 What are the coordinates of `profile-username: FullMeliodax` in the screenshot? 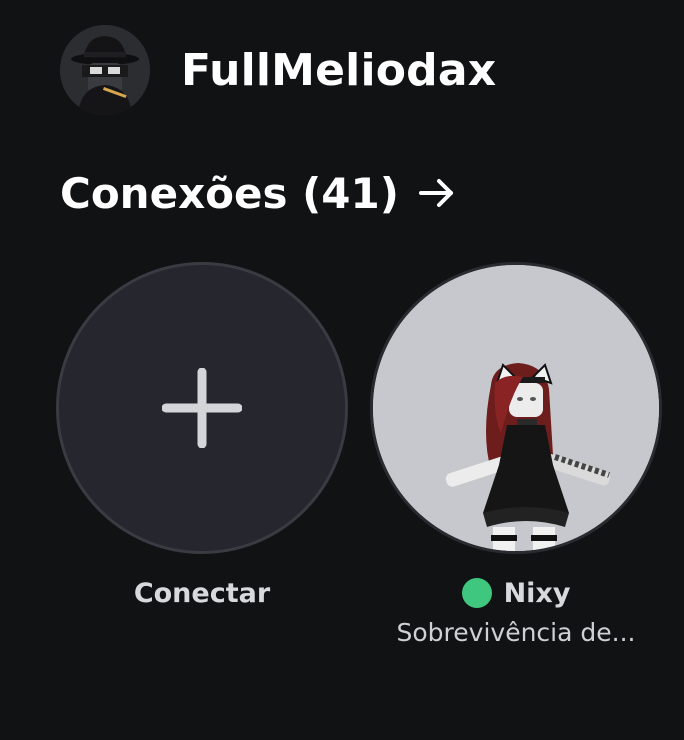 It's located at (339, 70).